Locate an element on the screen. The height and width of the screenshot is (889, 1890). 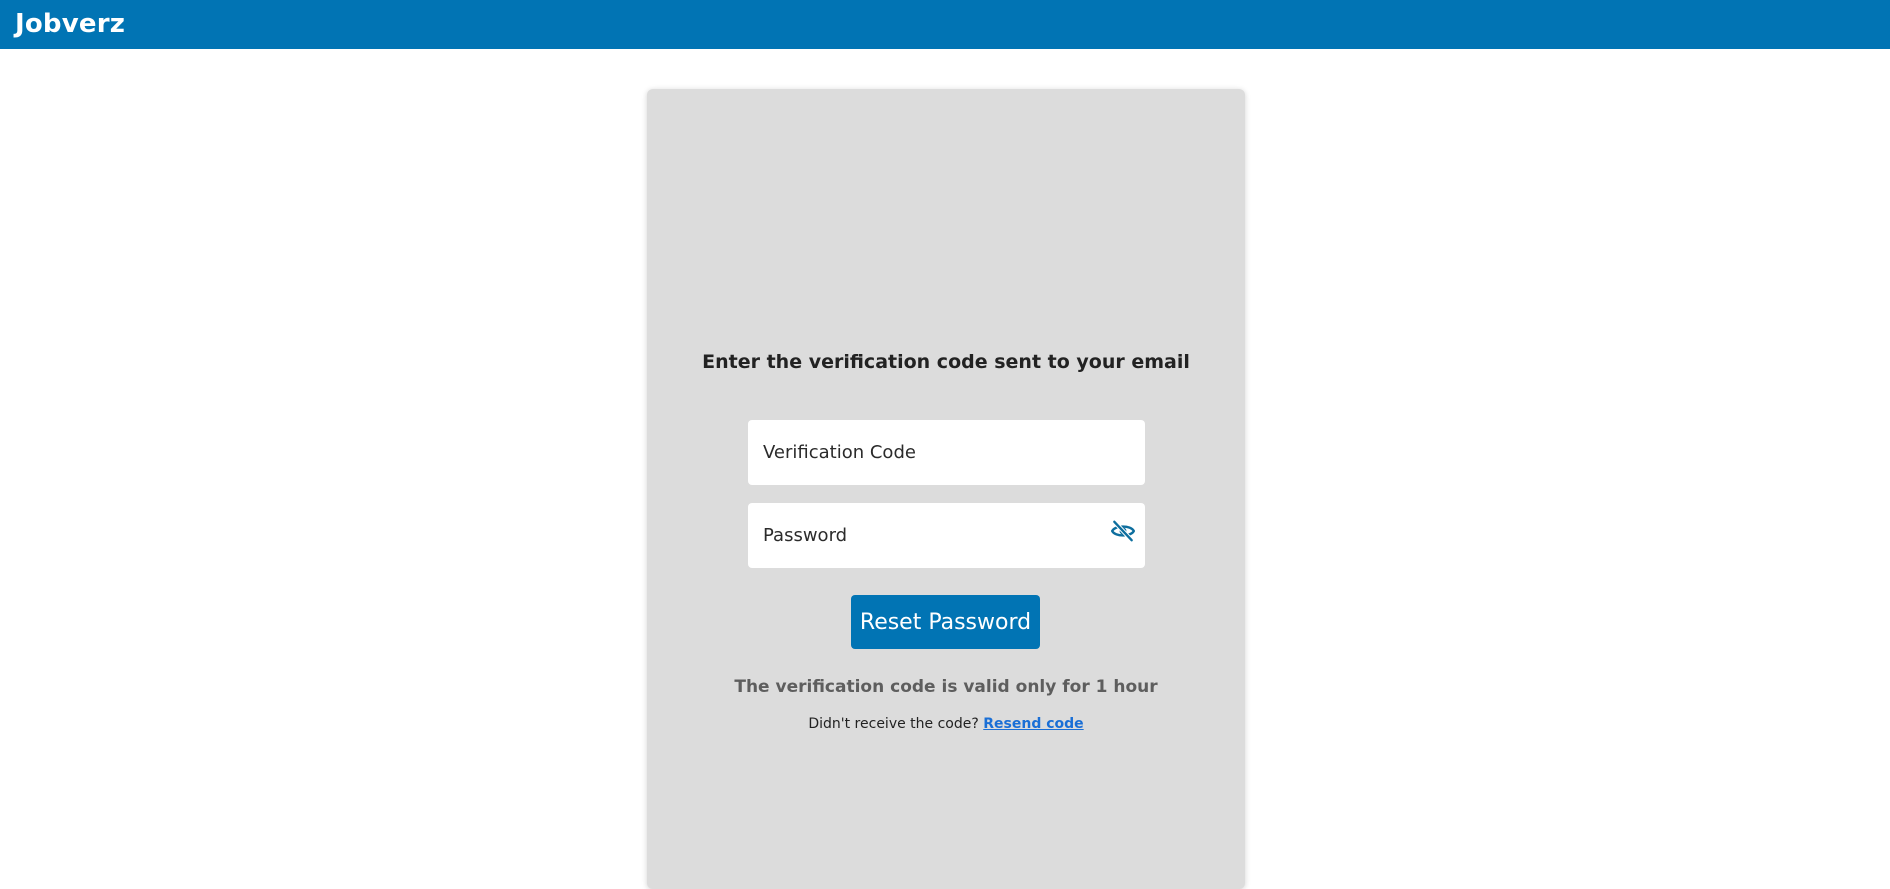
verification-code-field is located at coordinates (946, 452).